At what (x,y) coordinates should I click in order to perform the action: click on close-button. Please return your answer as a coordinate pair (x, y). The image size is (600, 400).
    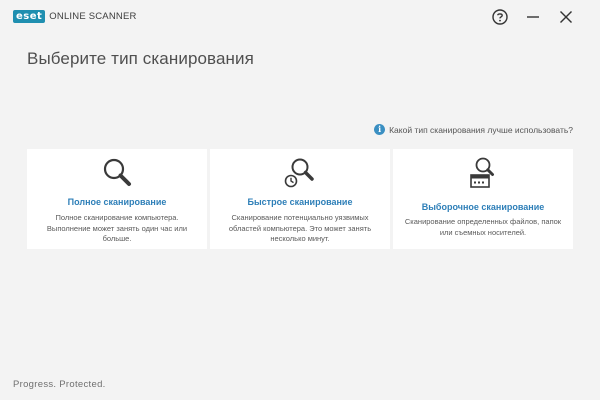
    Looking at the image, I should click on (566, 17).